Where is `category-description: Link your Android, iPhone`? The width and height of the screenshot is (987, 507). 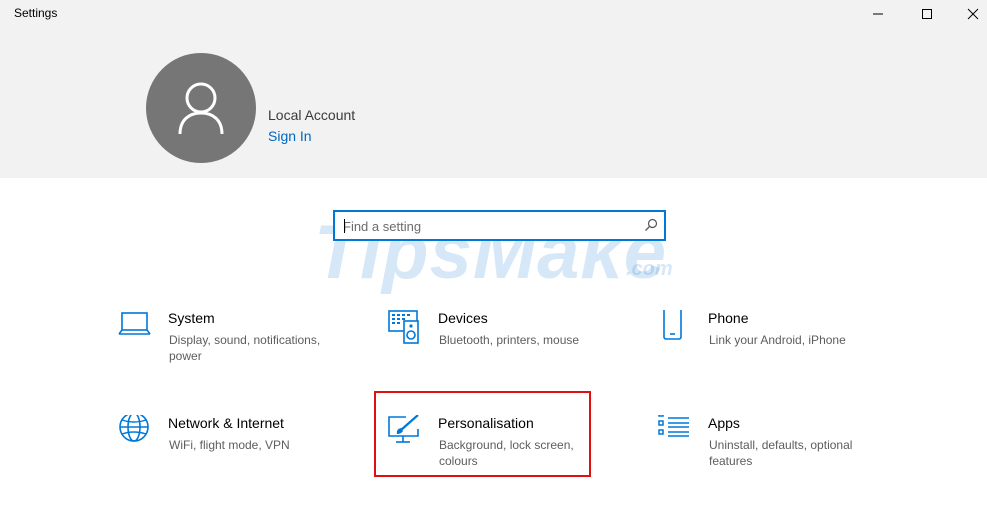 category-description: Link your Android, iPhone is located at coordinates (777, 340).